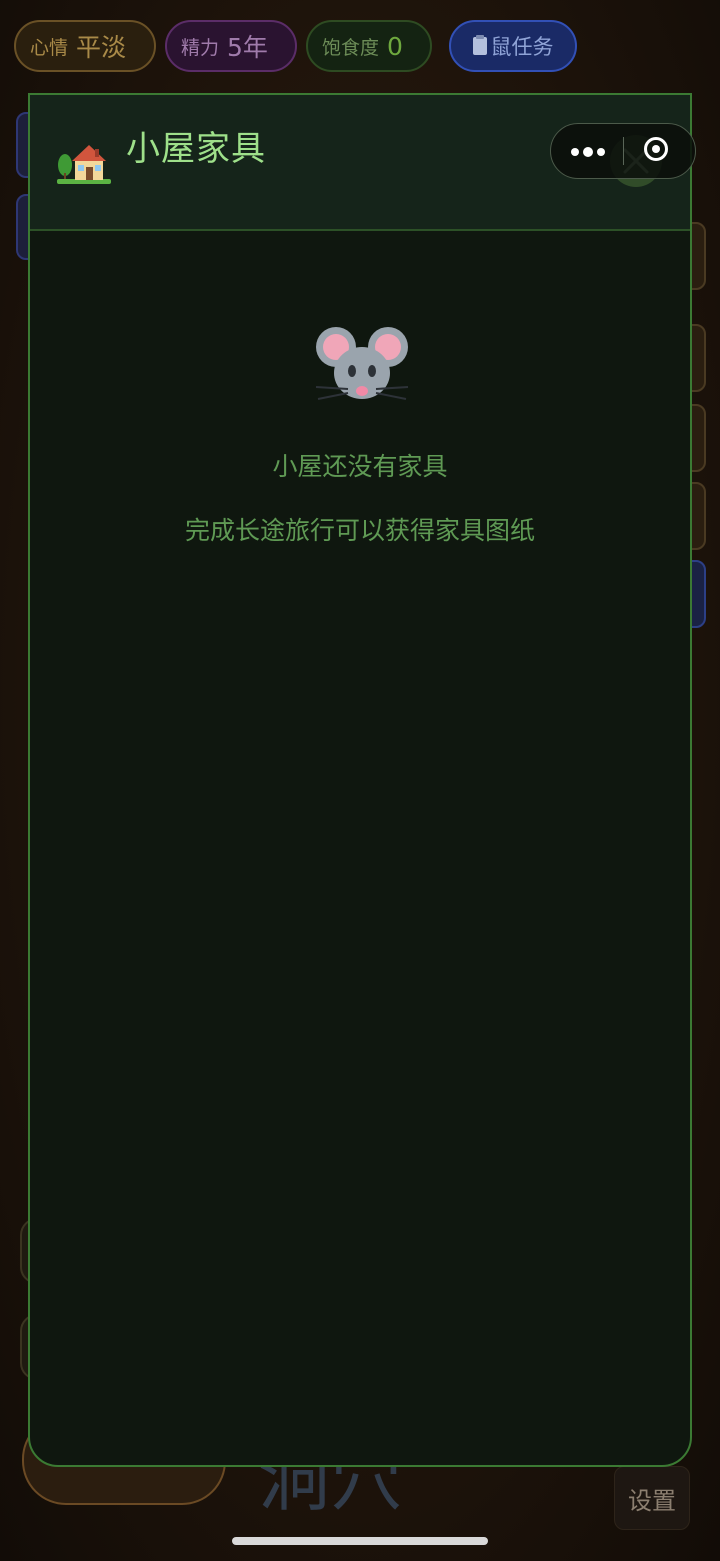 The width and height of the screenshot is (720, 1561). Describe the element at coordinates (101, 47) in the screenshot. I see `mood-value: 平淡` at that location.